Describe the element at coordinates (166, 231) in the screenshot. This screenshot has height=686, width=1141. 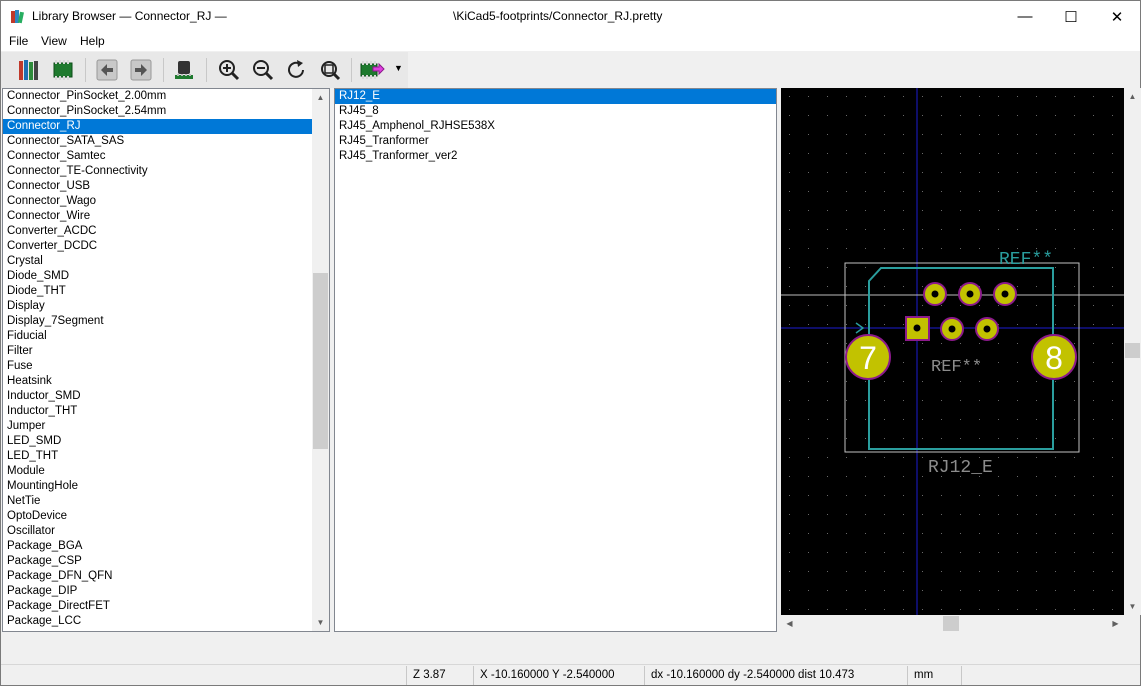
I see `list-item: Converter_ACDC` at that location.